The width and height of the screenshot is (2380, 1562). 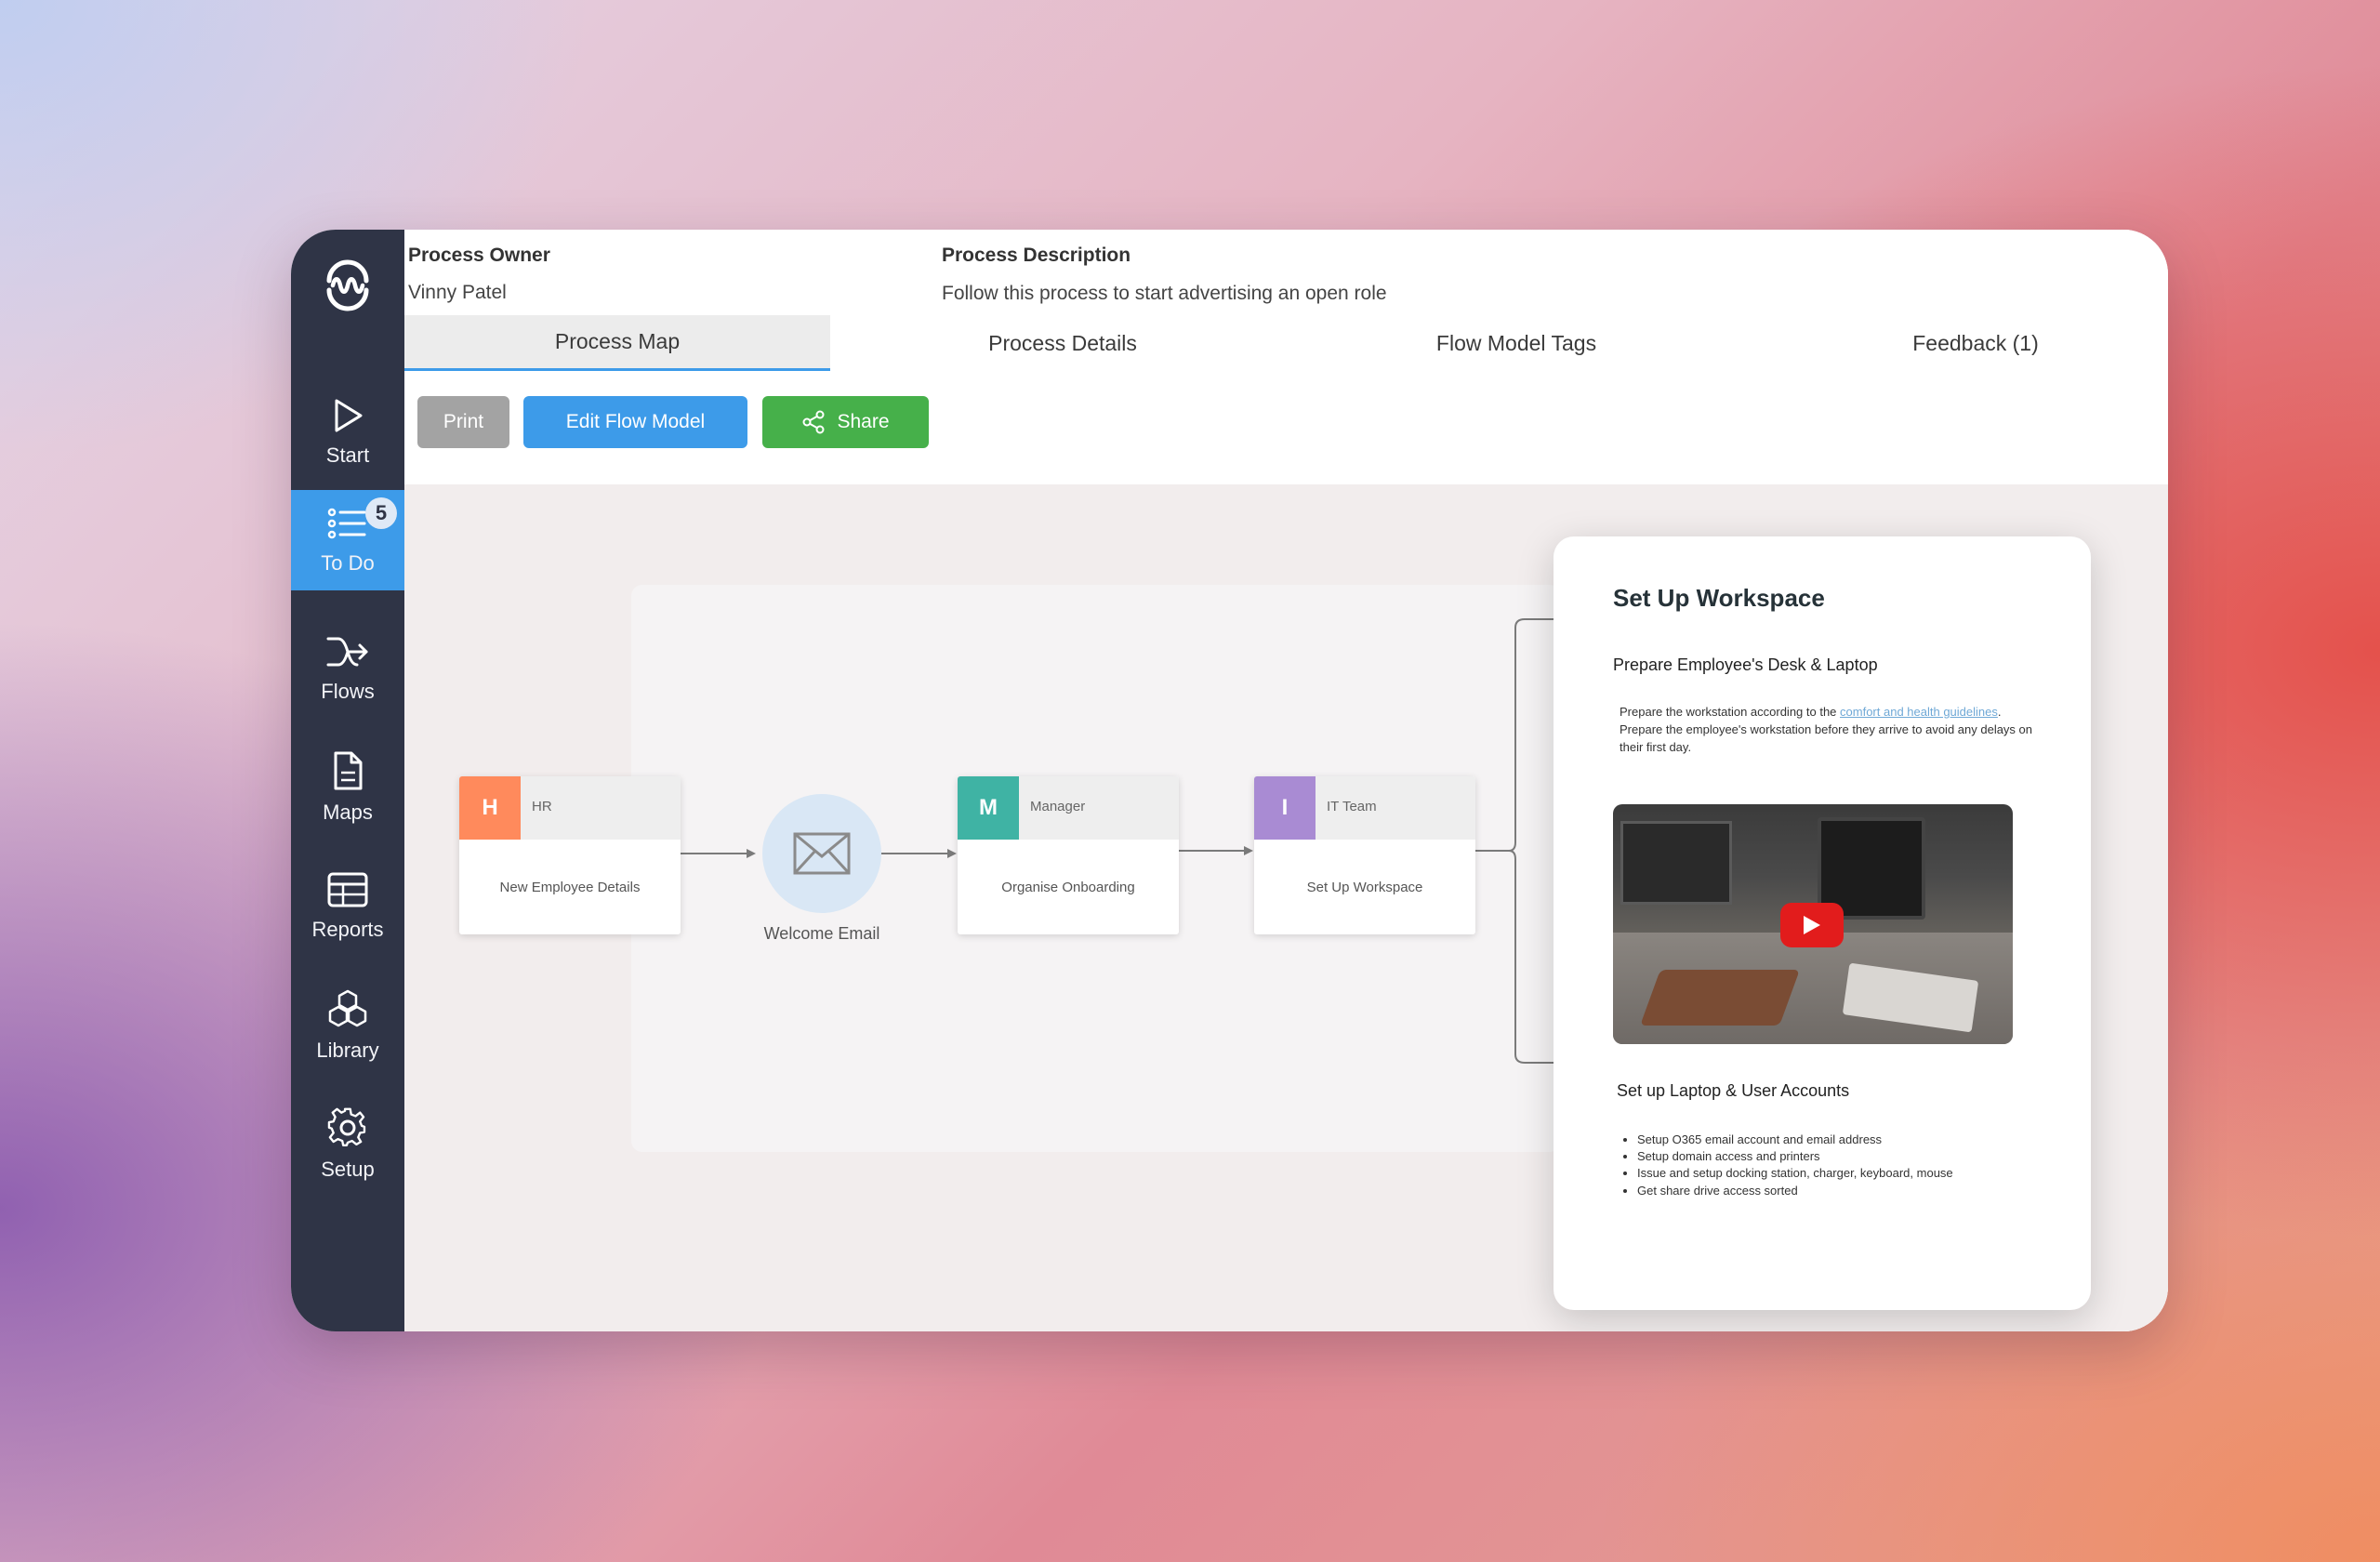 I want to click on node-header: M Manager, so click(x=1068, y=808).